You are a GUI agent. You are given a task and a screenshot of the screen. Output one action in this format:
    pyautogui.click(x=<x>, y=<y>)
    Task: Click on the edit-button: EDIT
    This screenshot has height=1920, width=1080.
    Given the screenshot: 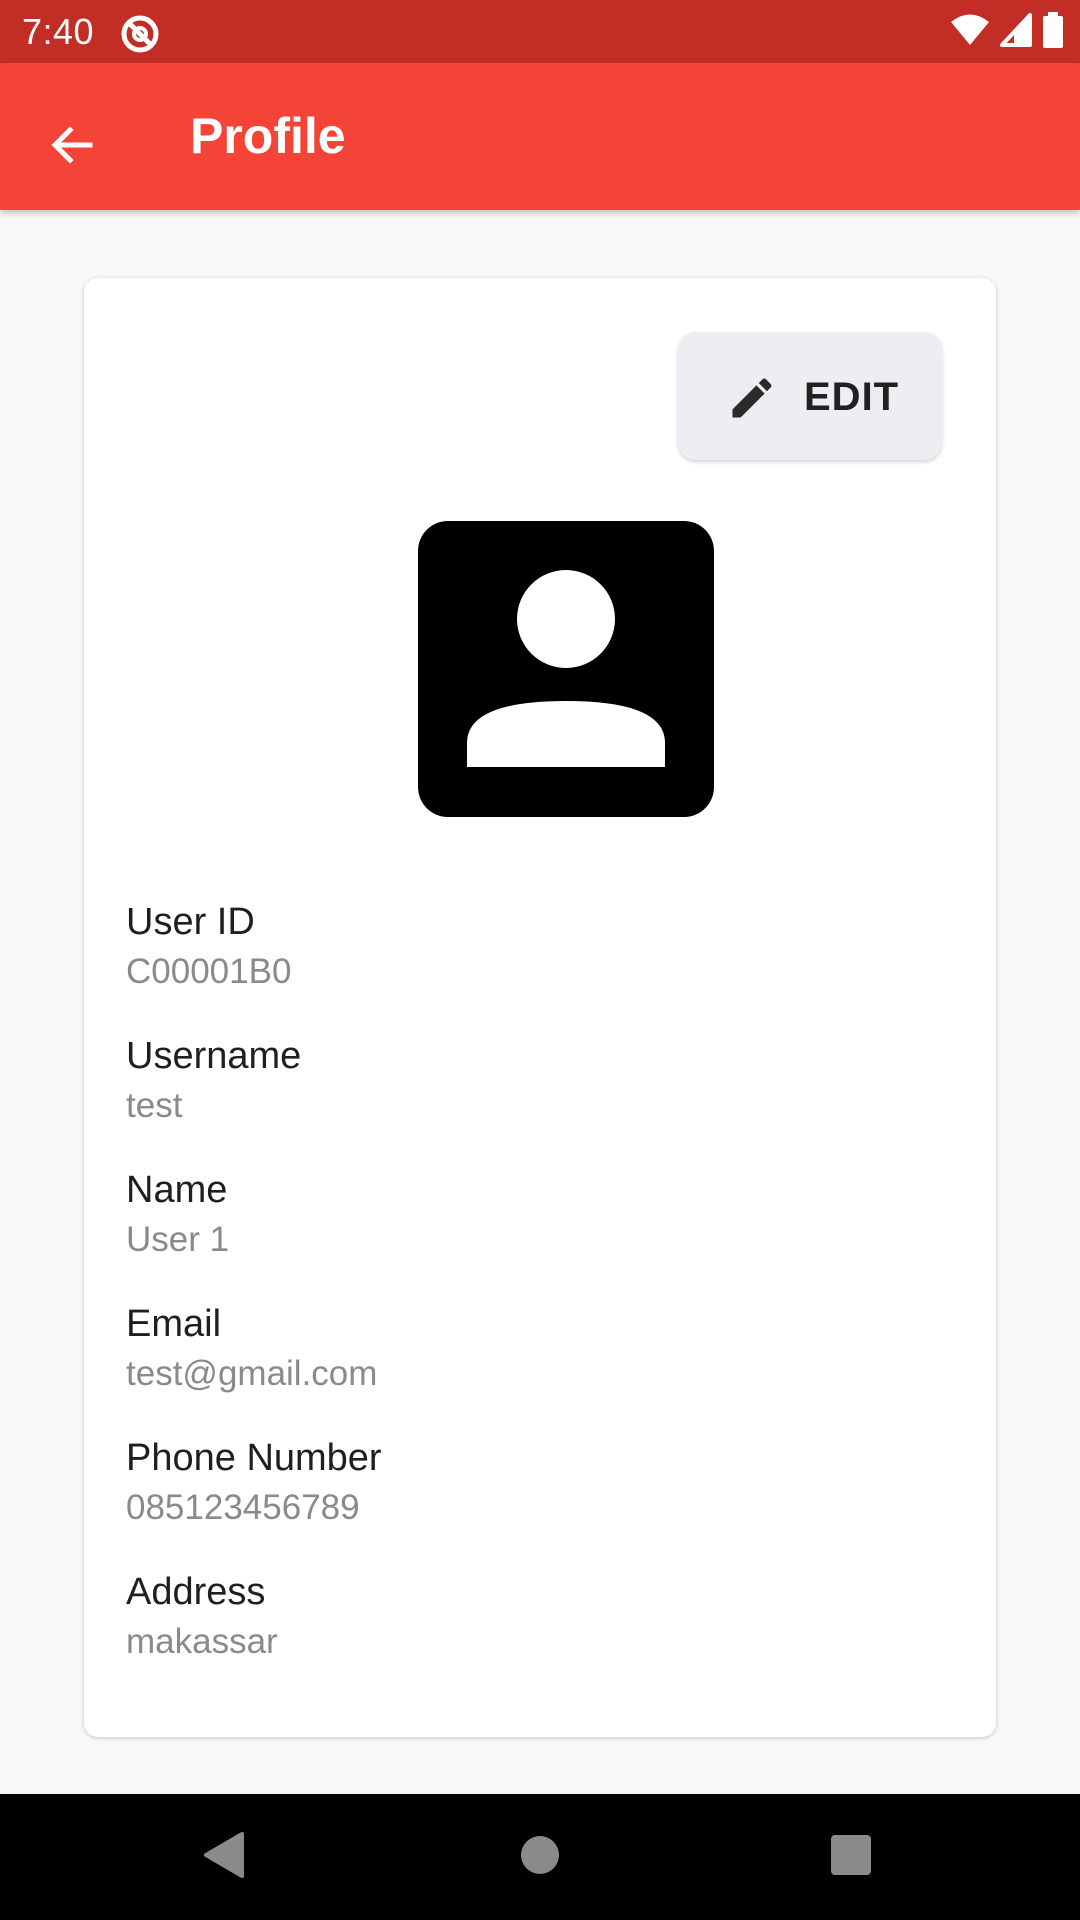 What is the action you would take?
    pyautogui.click(x=810, y=396)
    